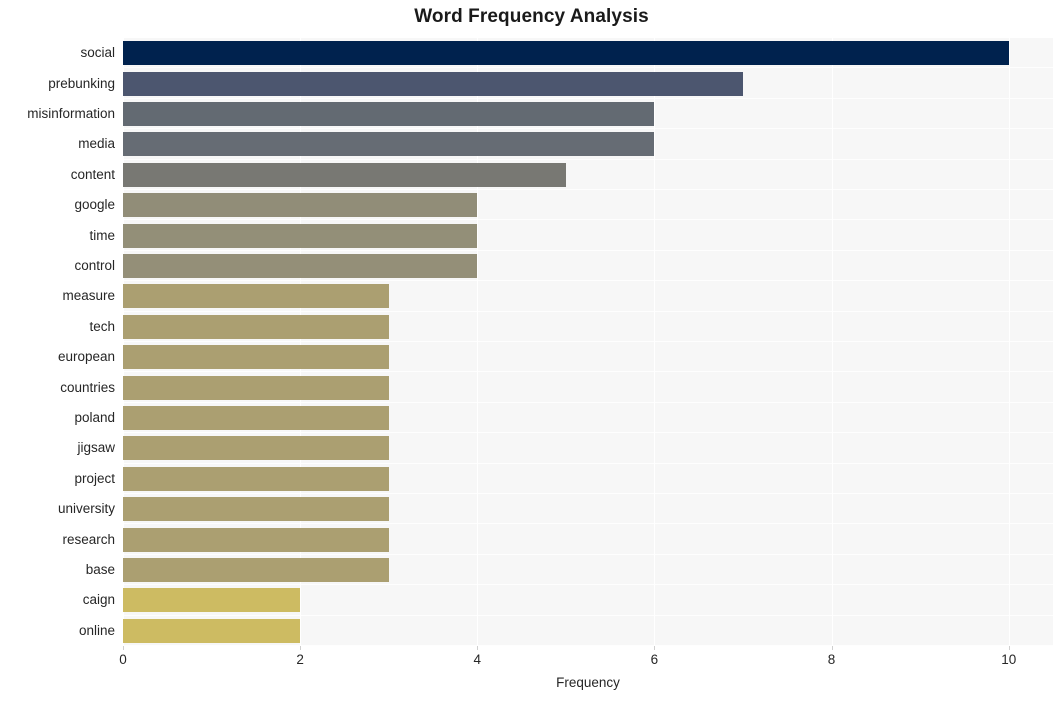 This screenshot has width=1063, height=701. Describe the element at coordinates (256, 448) in the screenshot. I see `bar-jigsaw` at that location.